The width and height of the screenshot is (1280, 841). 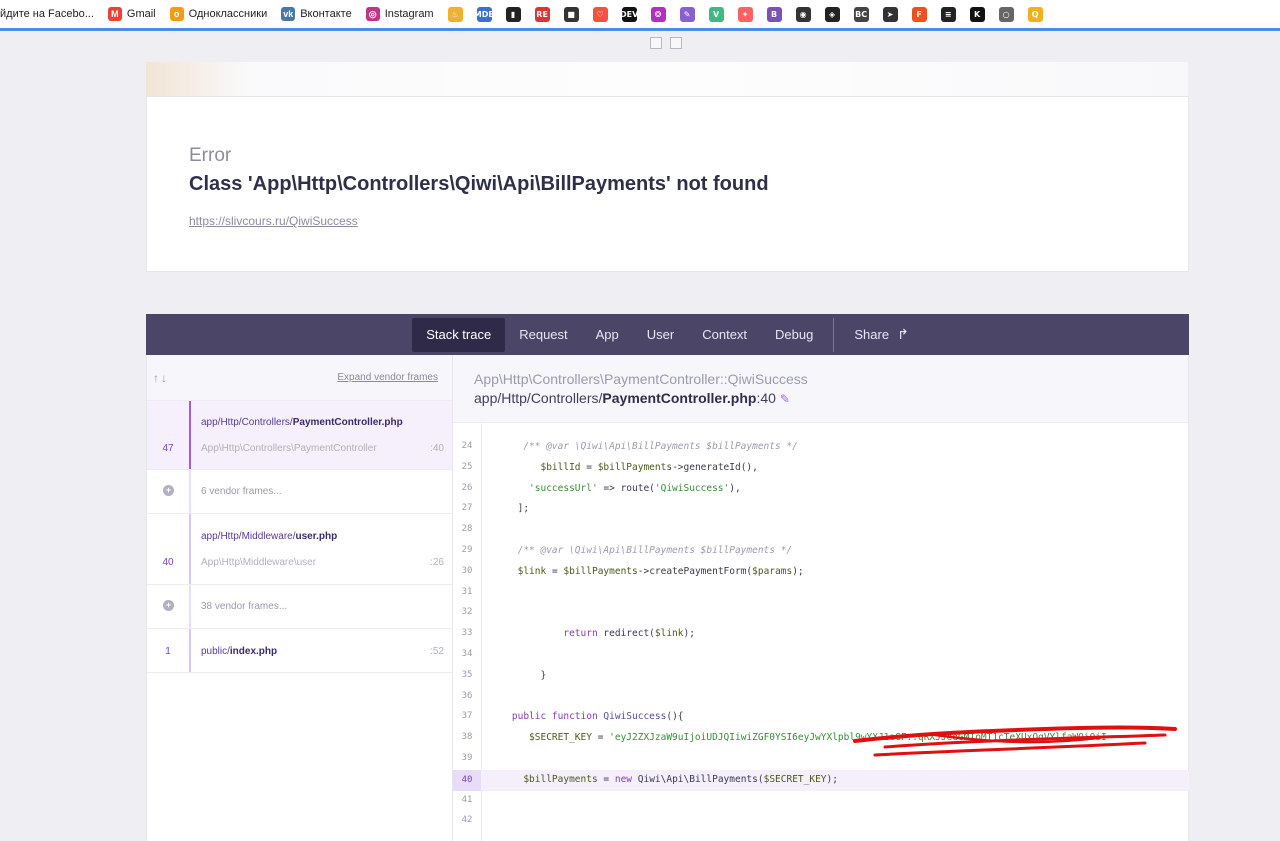 What do you see at coordinates (114, 14) in the screenshot?
I see `gmail-icon: M` at bounding box center [114, 14].